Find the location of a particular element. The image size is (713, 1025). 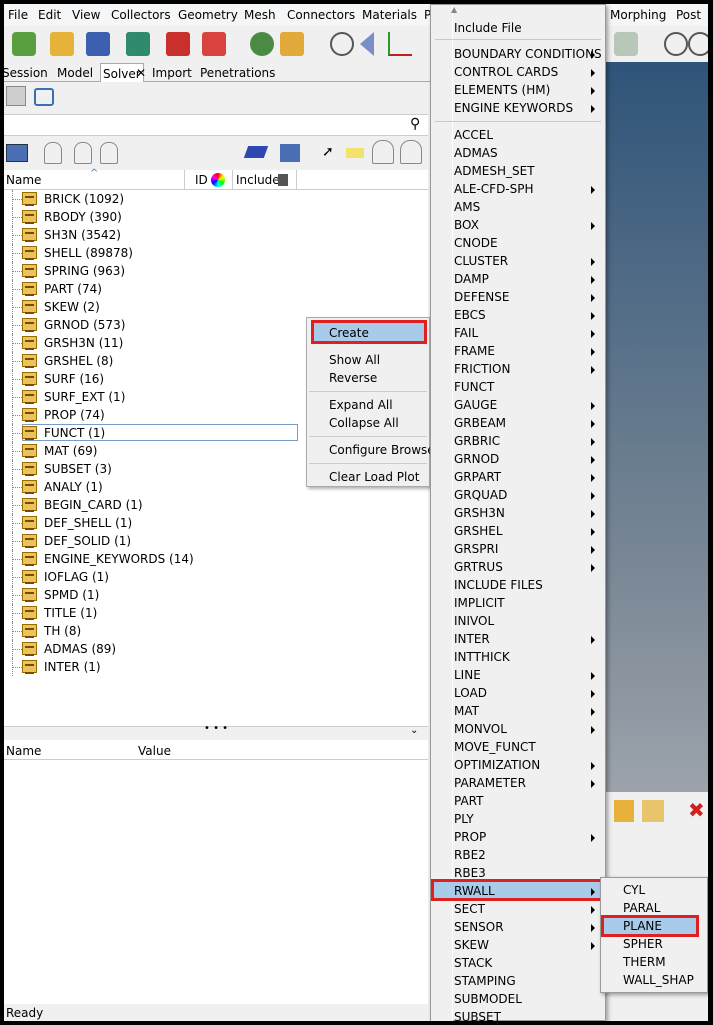

menu-item: DEFENSE is located at coordinates (481, 297).